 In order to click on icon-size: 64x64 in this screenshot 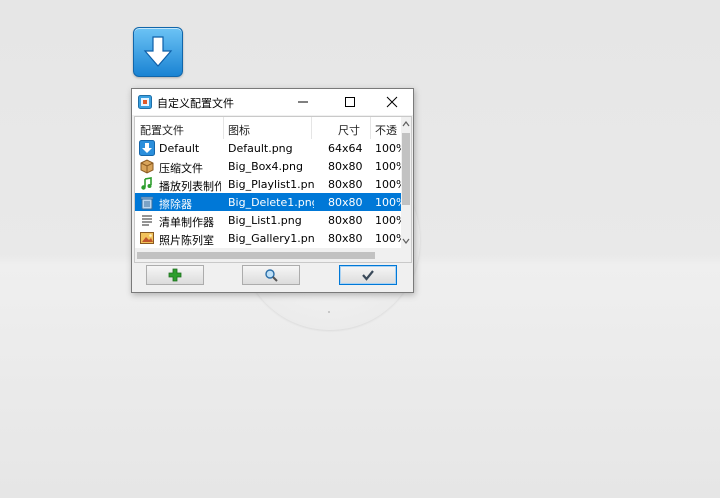, I will do `click(345, 148)`.